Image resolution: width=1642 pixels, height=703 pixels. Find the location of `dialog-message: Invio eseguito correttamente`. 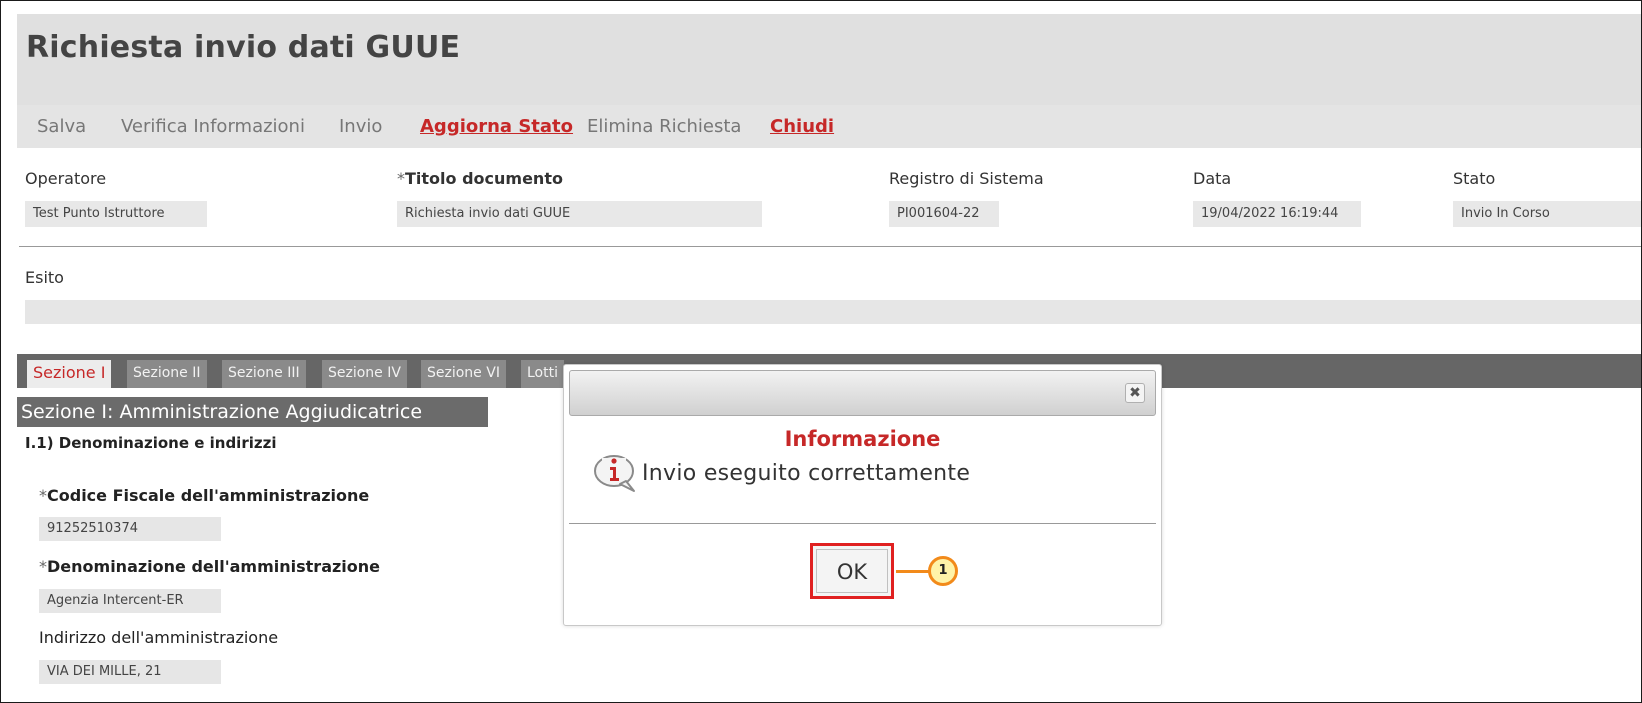

dialog-message: Invio eseguito correttamente is located at coordinates (806, 473).